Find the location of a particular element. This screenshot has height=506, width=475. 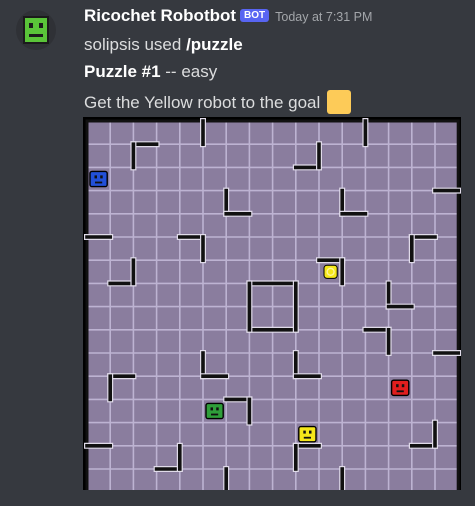

puzzle-difficulty: -- easy is located at coordinates (189, 71).